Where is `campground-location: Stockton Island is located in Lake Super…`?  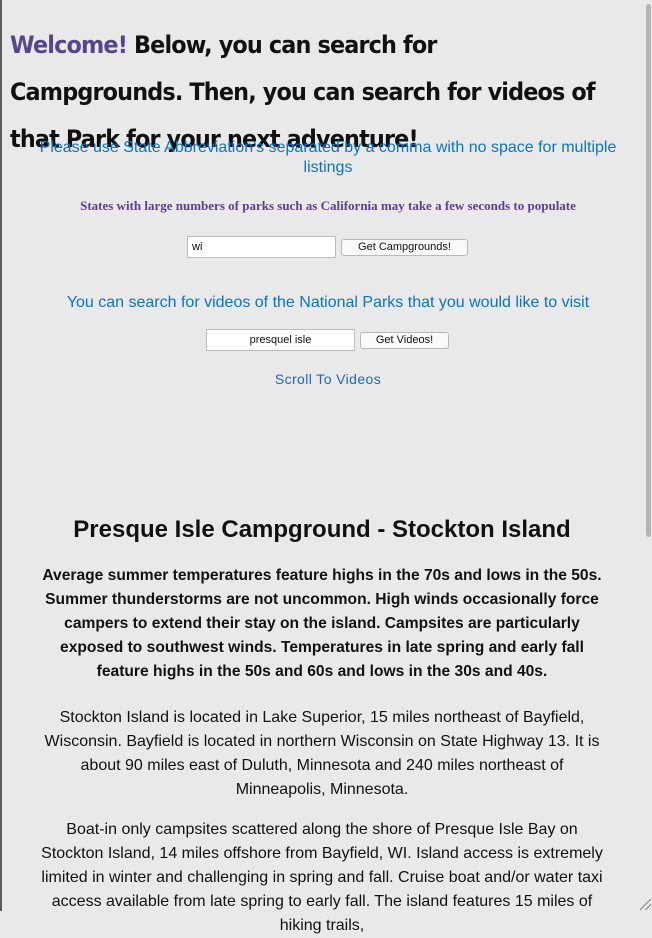
campground-location: Stockton Island is located in Lake Super… is located at coordinates (322, 753).